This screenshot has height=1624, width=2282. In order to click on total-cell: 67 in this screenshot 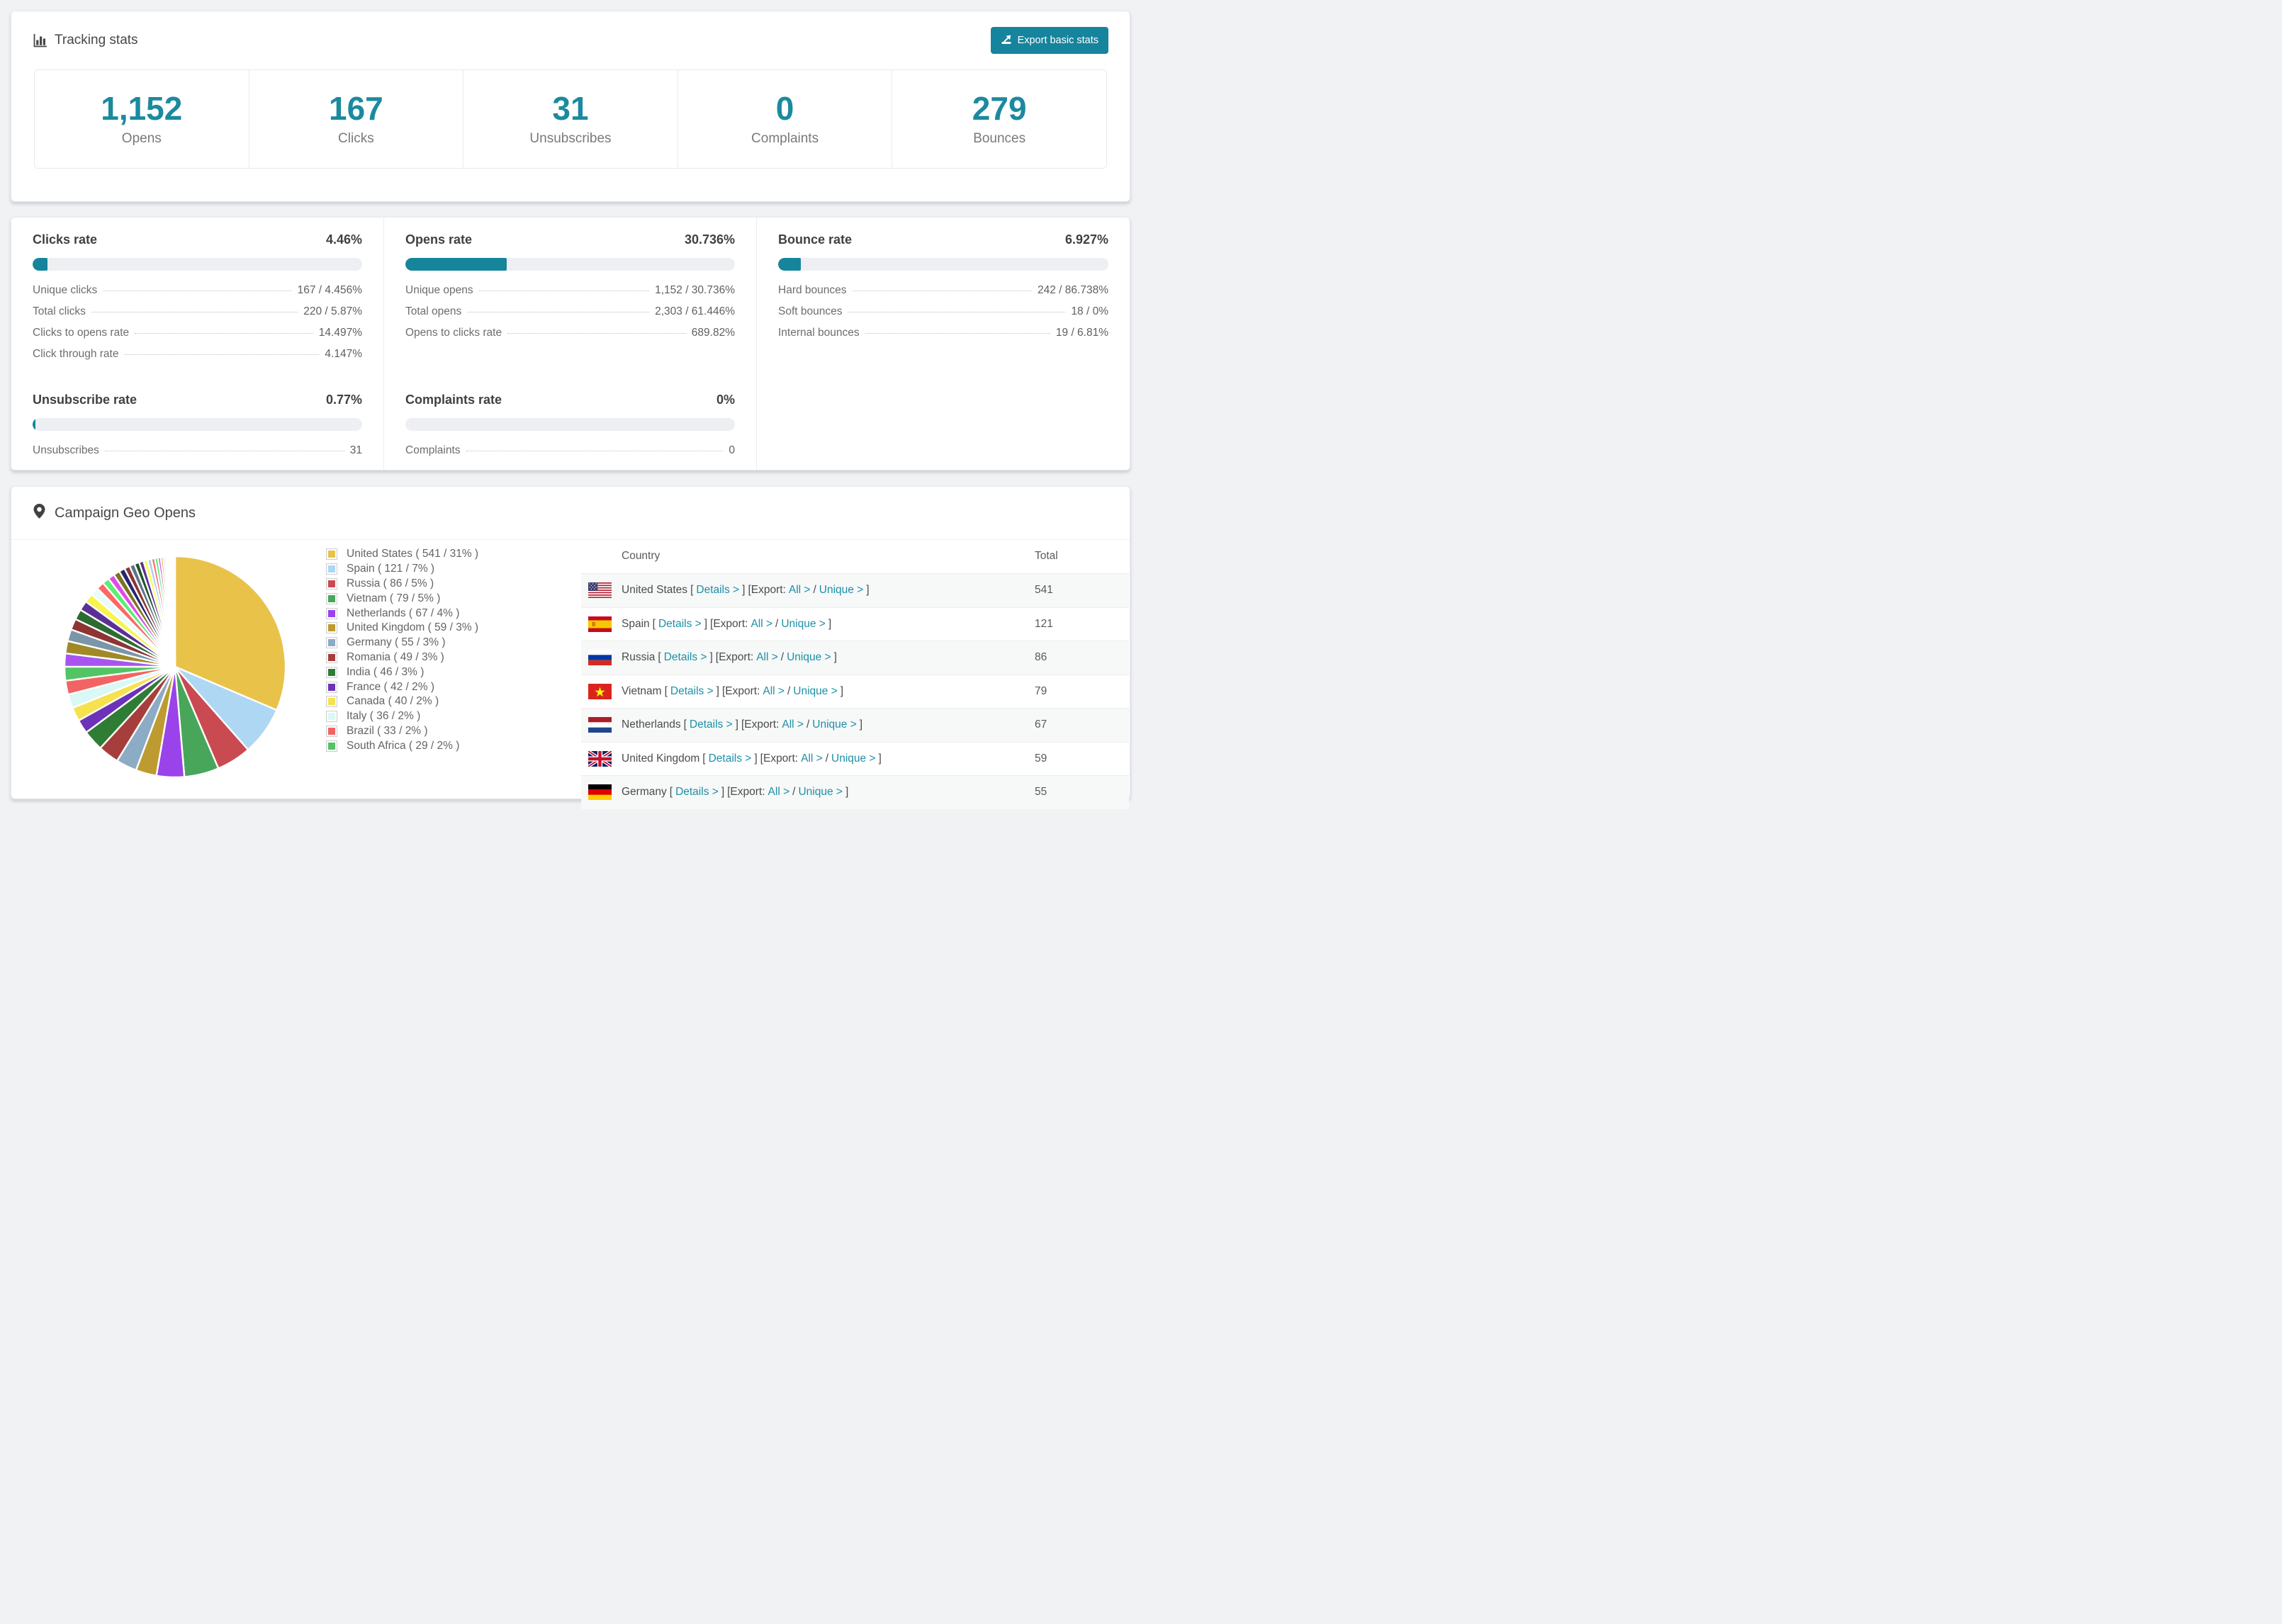, I will do `click(1041, 724)`.